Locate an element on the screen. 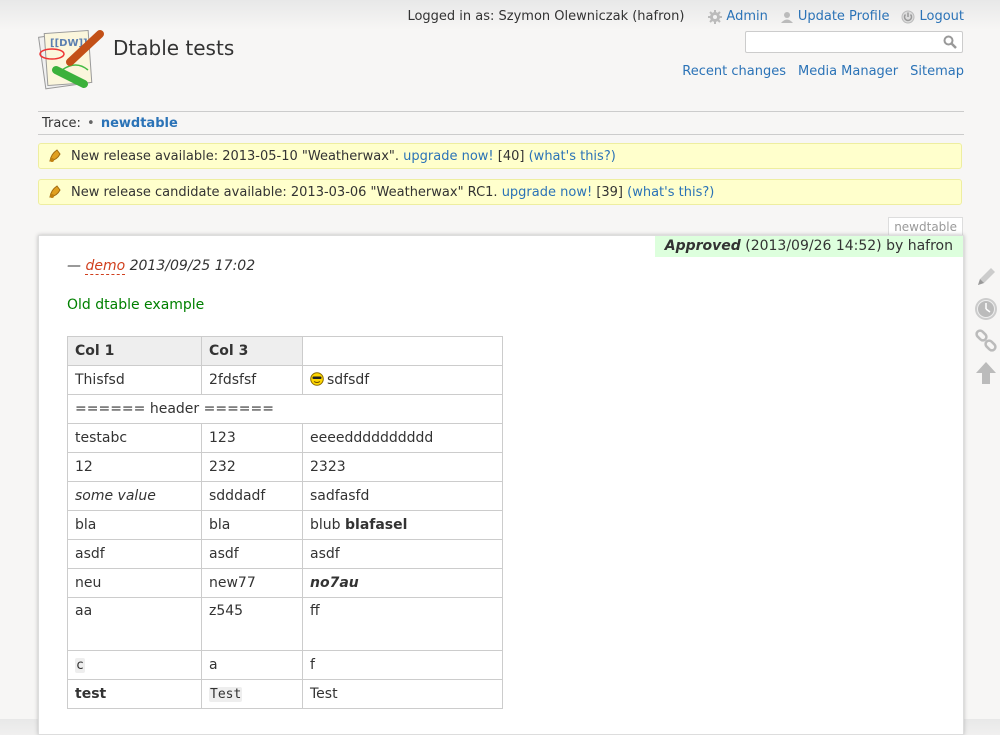 The width and height of the screenshot is (1000, 735). table-header-cell is located at coordinates (402, 351).